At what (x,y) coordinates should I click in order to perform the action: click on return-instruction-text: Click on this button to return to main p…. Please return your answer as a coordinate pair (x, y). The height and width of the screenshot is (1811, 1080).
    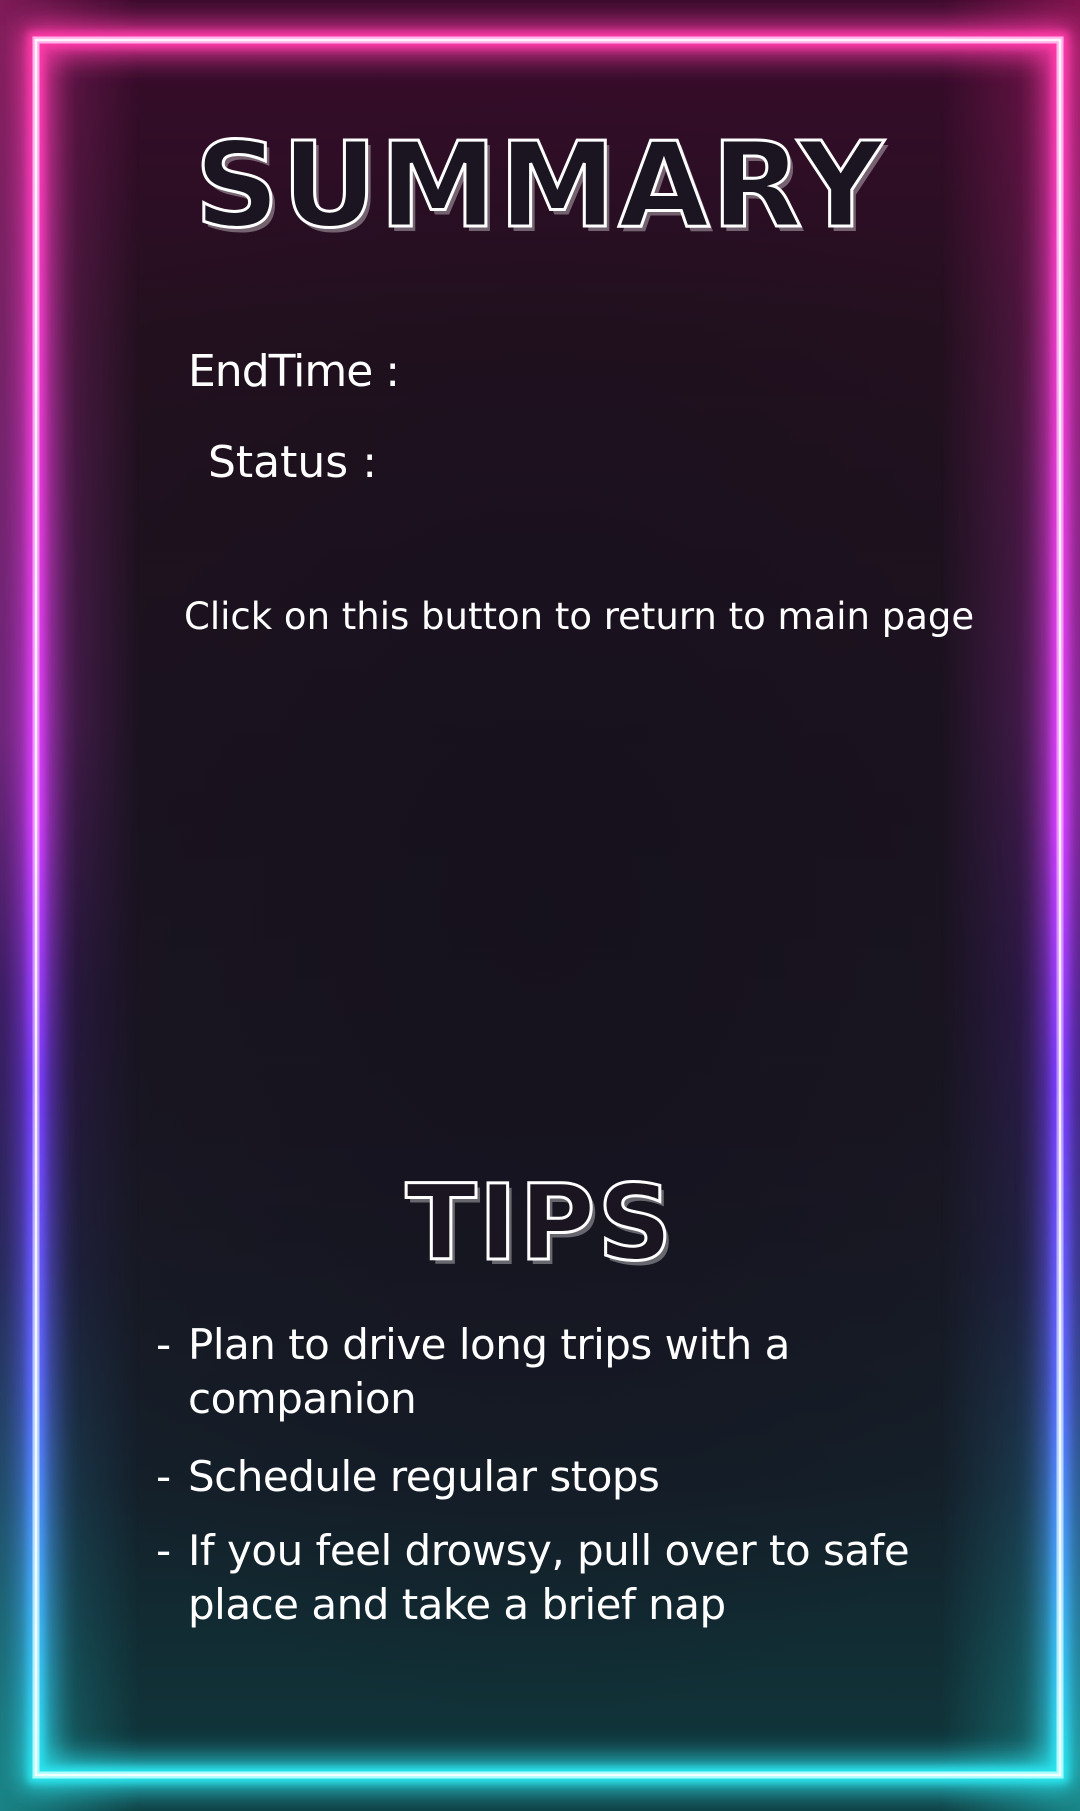
    Looking at the image, I should click on (579, 616).